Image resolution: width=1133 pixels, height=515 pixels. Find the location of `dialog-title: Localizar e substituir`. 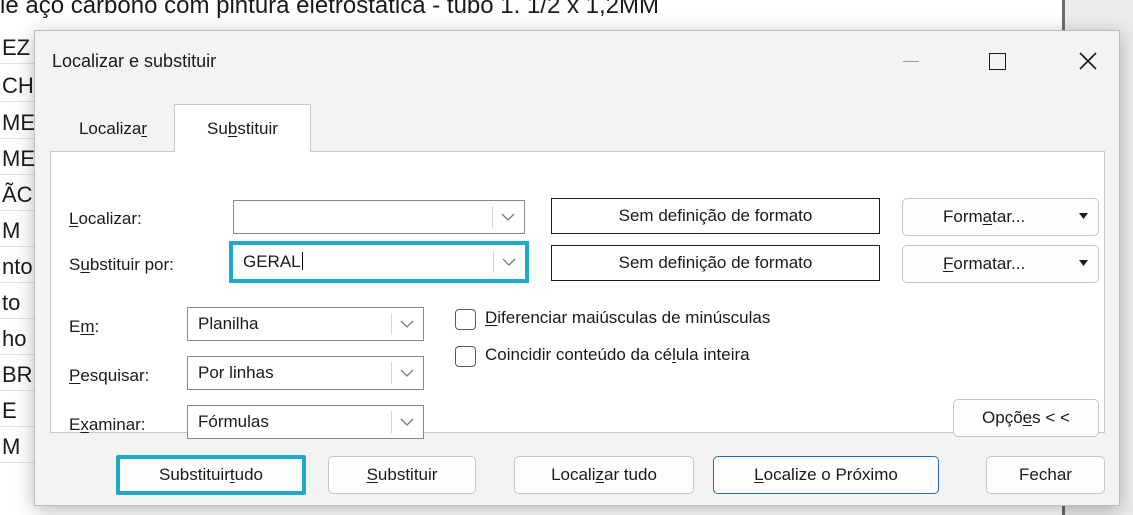

dialog-title: Localizar e substituir is located at coordinates (134, 61).